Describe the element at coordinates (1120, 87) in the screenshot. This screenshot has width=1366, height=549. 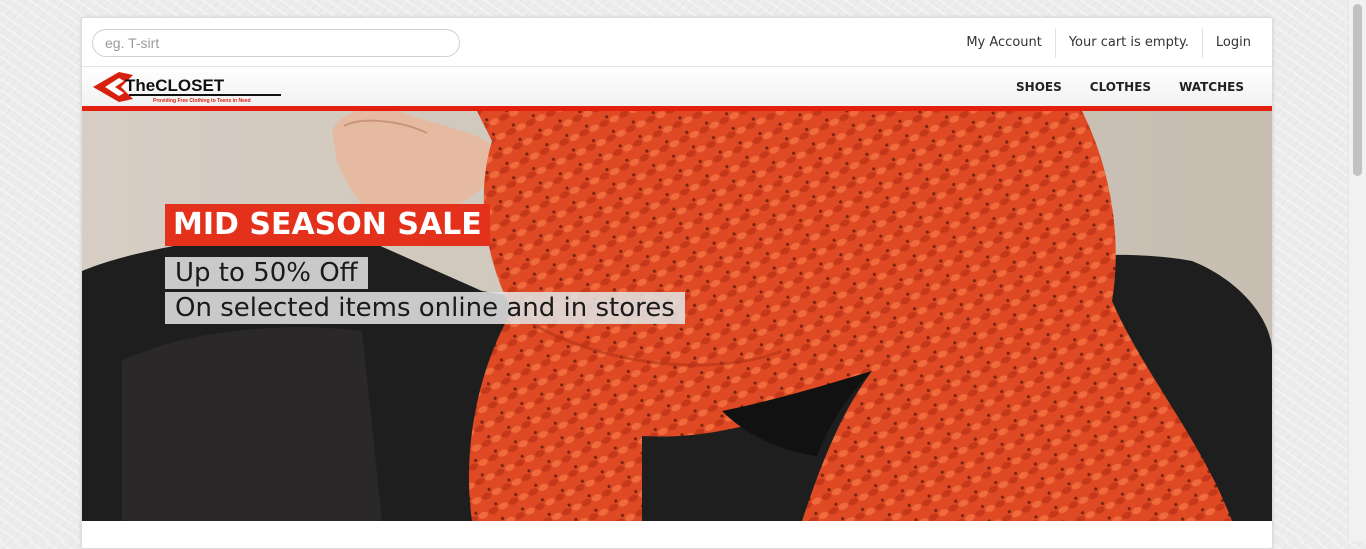
I see `nav-clothes: CLOTHES` at that location.